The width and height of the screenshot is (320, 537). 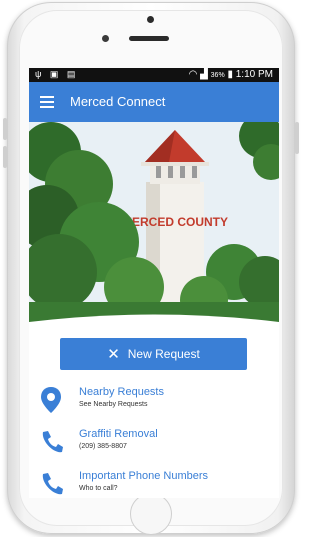 What do you see at coordinates (154, 75) in the screenshot?
I see `status-bar: ψ ▣ ▤ ◠ ▟ 36% ▮ 1:10 PM` at bounding box center [154, 75].